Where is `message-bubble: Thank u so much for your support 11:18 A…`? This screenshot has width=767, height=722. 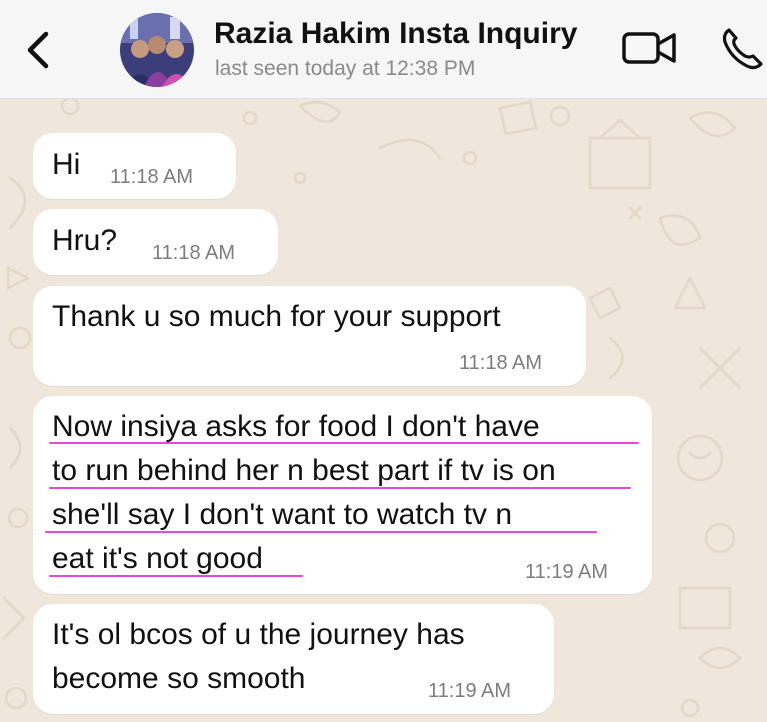
message-bubble: Thank u so much for your support 11:18 A… is located at coordinates (309, 336).